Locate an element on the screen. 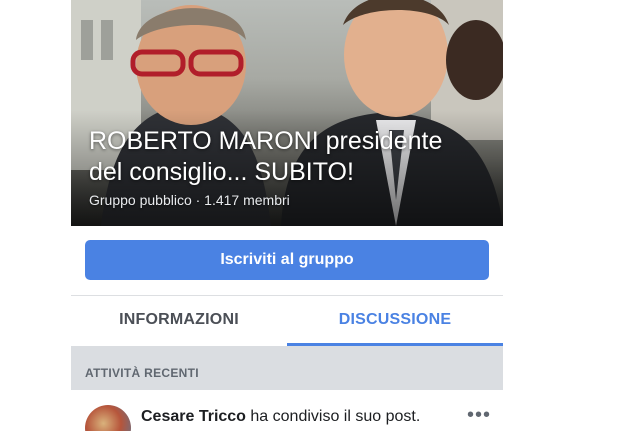 This screenshot has height=431, width=640. group-meta: Gruppo pubblico · 1.417 membri is located at coordinates (189, 200).